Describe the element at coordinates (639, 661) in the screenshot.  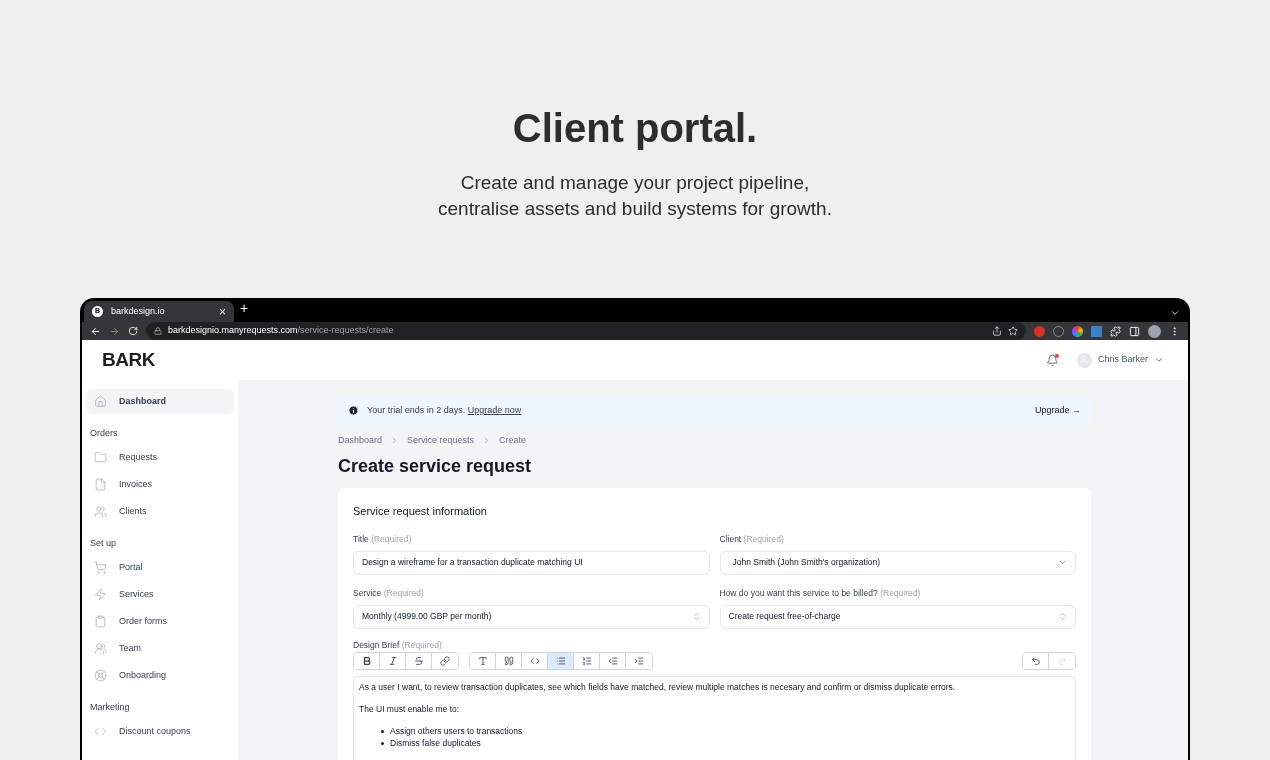
I see `indent-icon` at that location.